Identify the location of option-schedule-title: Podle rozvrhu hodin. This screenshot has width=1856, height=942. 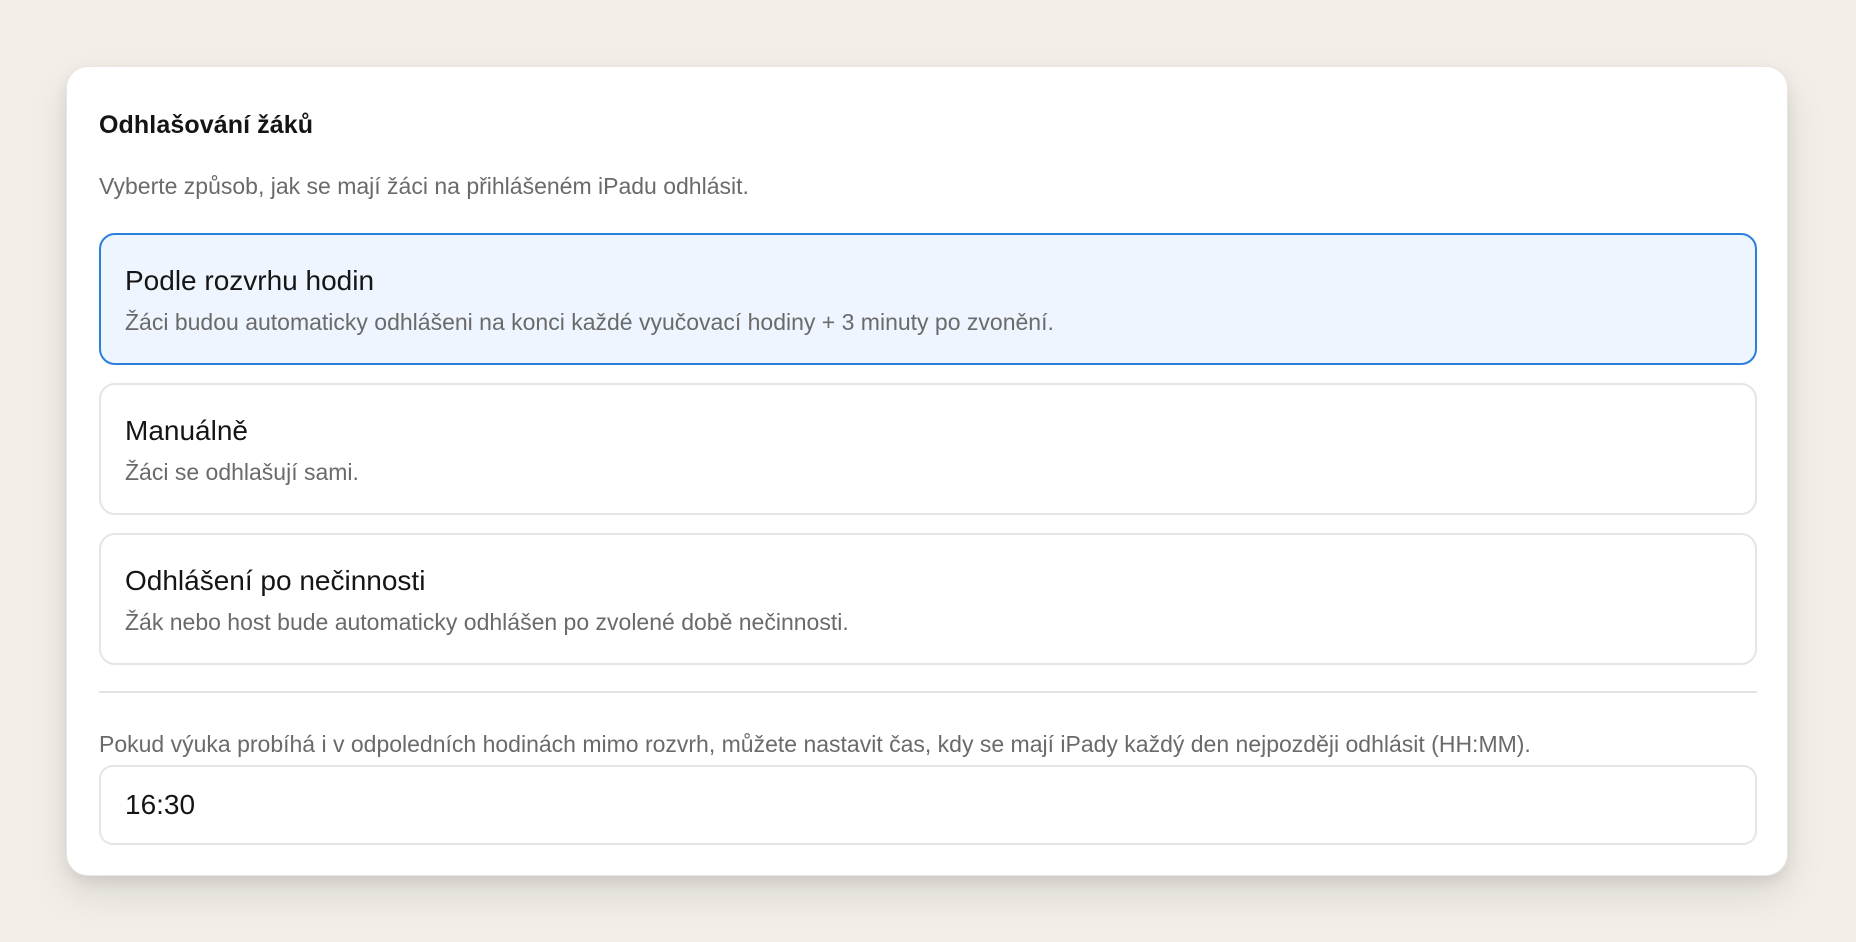
(250, 280).